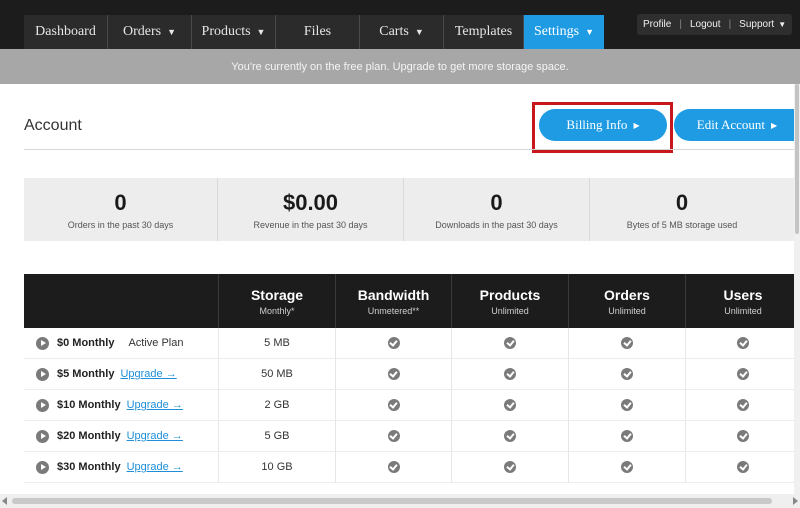 The width and height of the screenshot is (800, 508). What do you see at coordinates (234, 32) in the screenshot?
I see `nav-products: Products ▼` at bounding box center [234, 32].